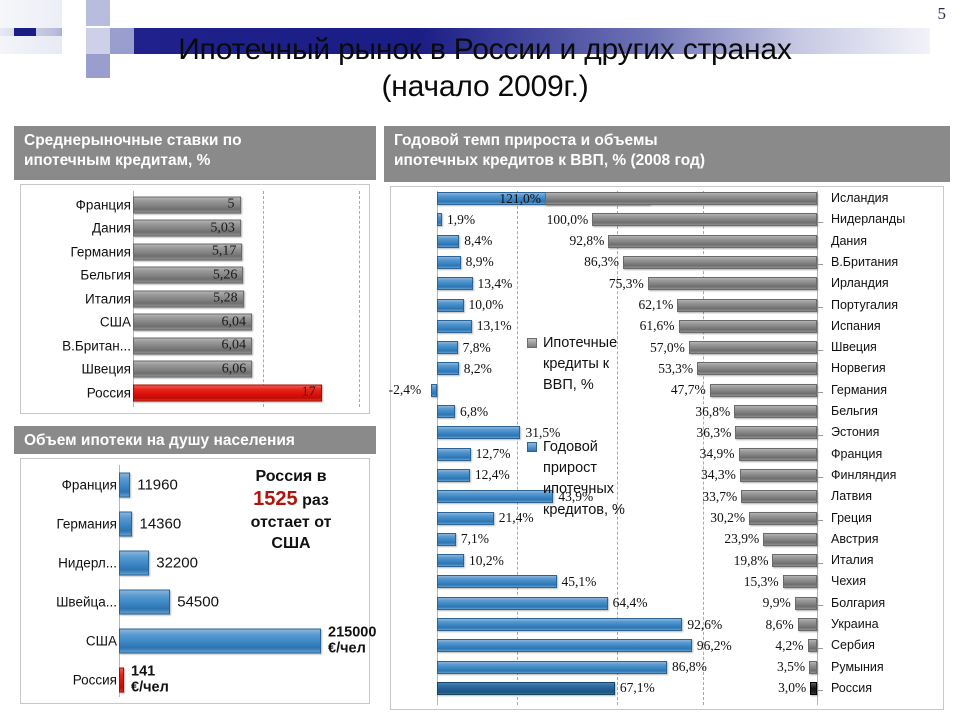 The image size is (960, 720). I want to click on table-row: В.Британ... 6,04, so click(195, 346).